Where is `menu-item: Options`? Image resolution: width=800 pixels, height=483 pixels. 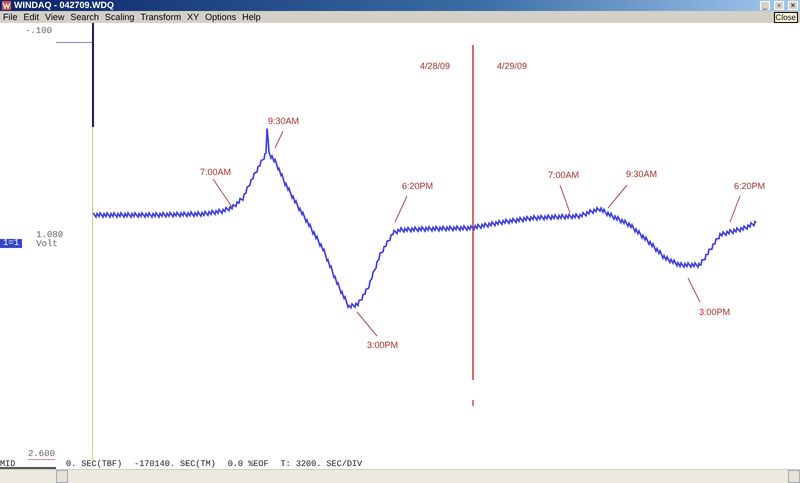
menu-item: Options is located at coordinates (220, 17).